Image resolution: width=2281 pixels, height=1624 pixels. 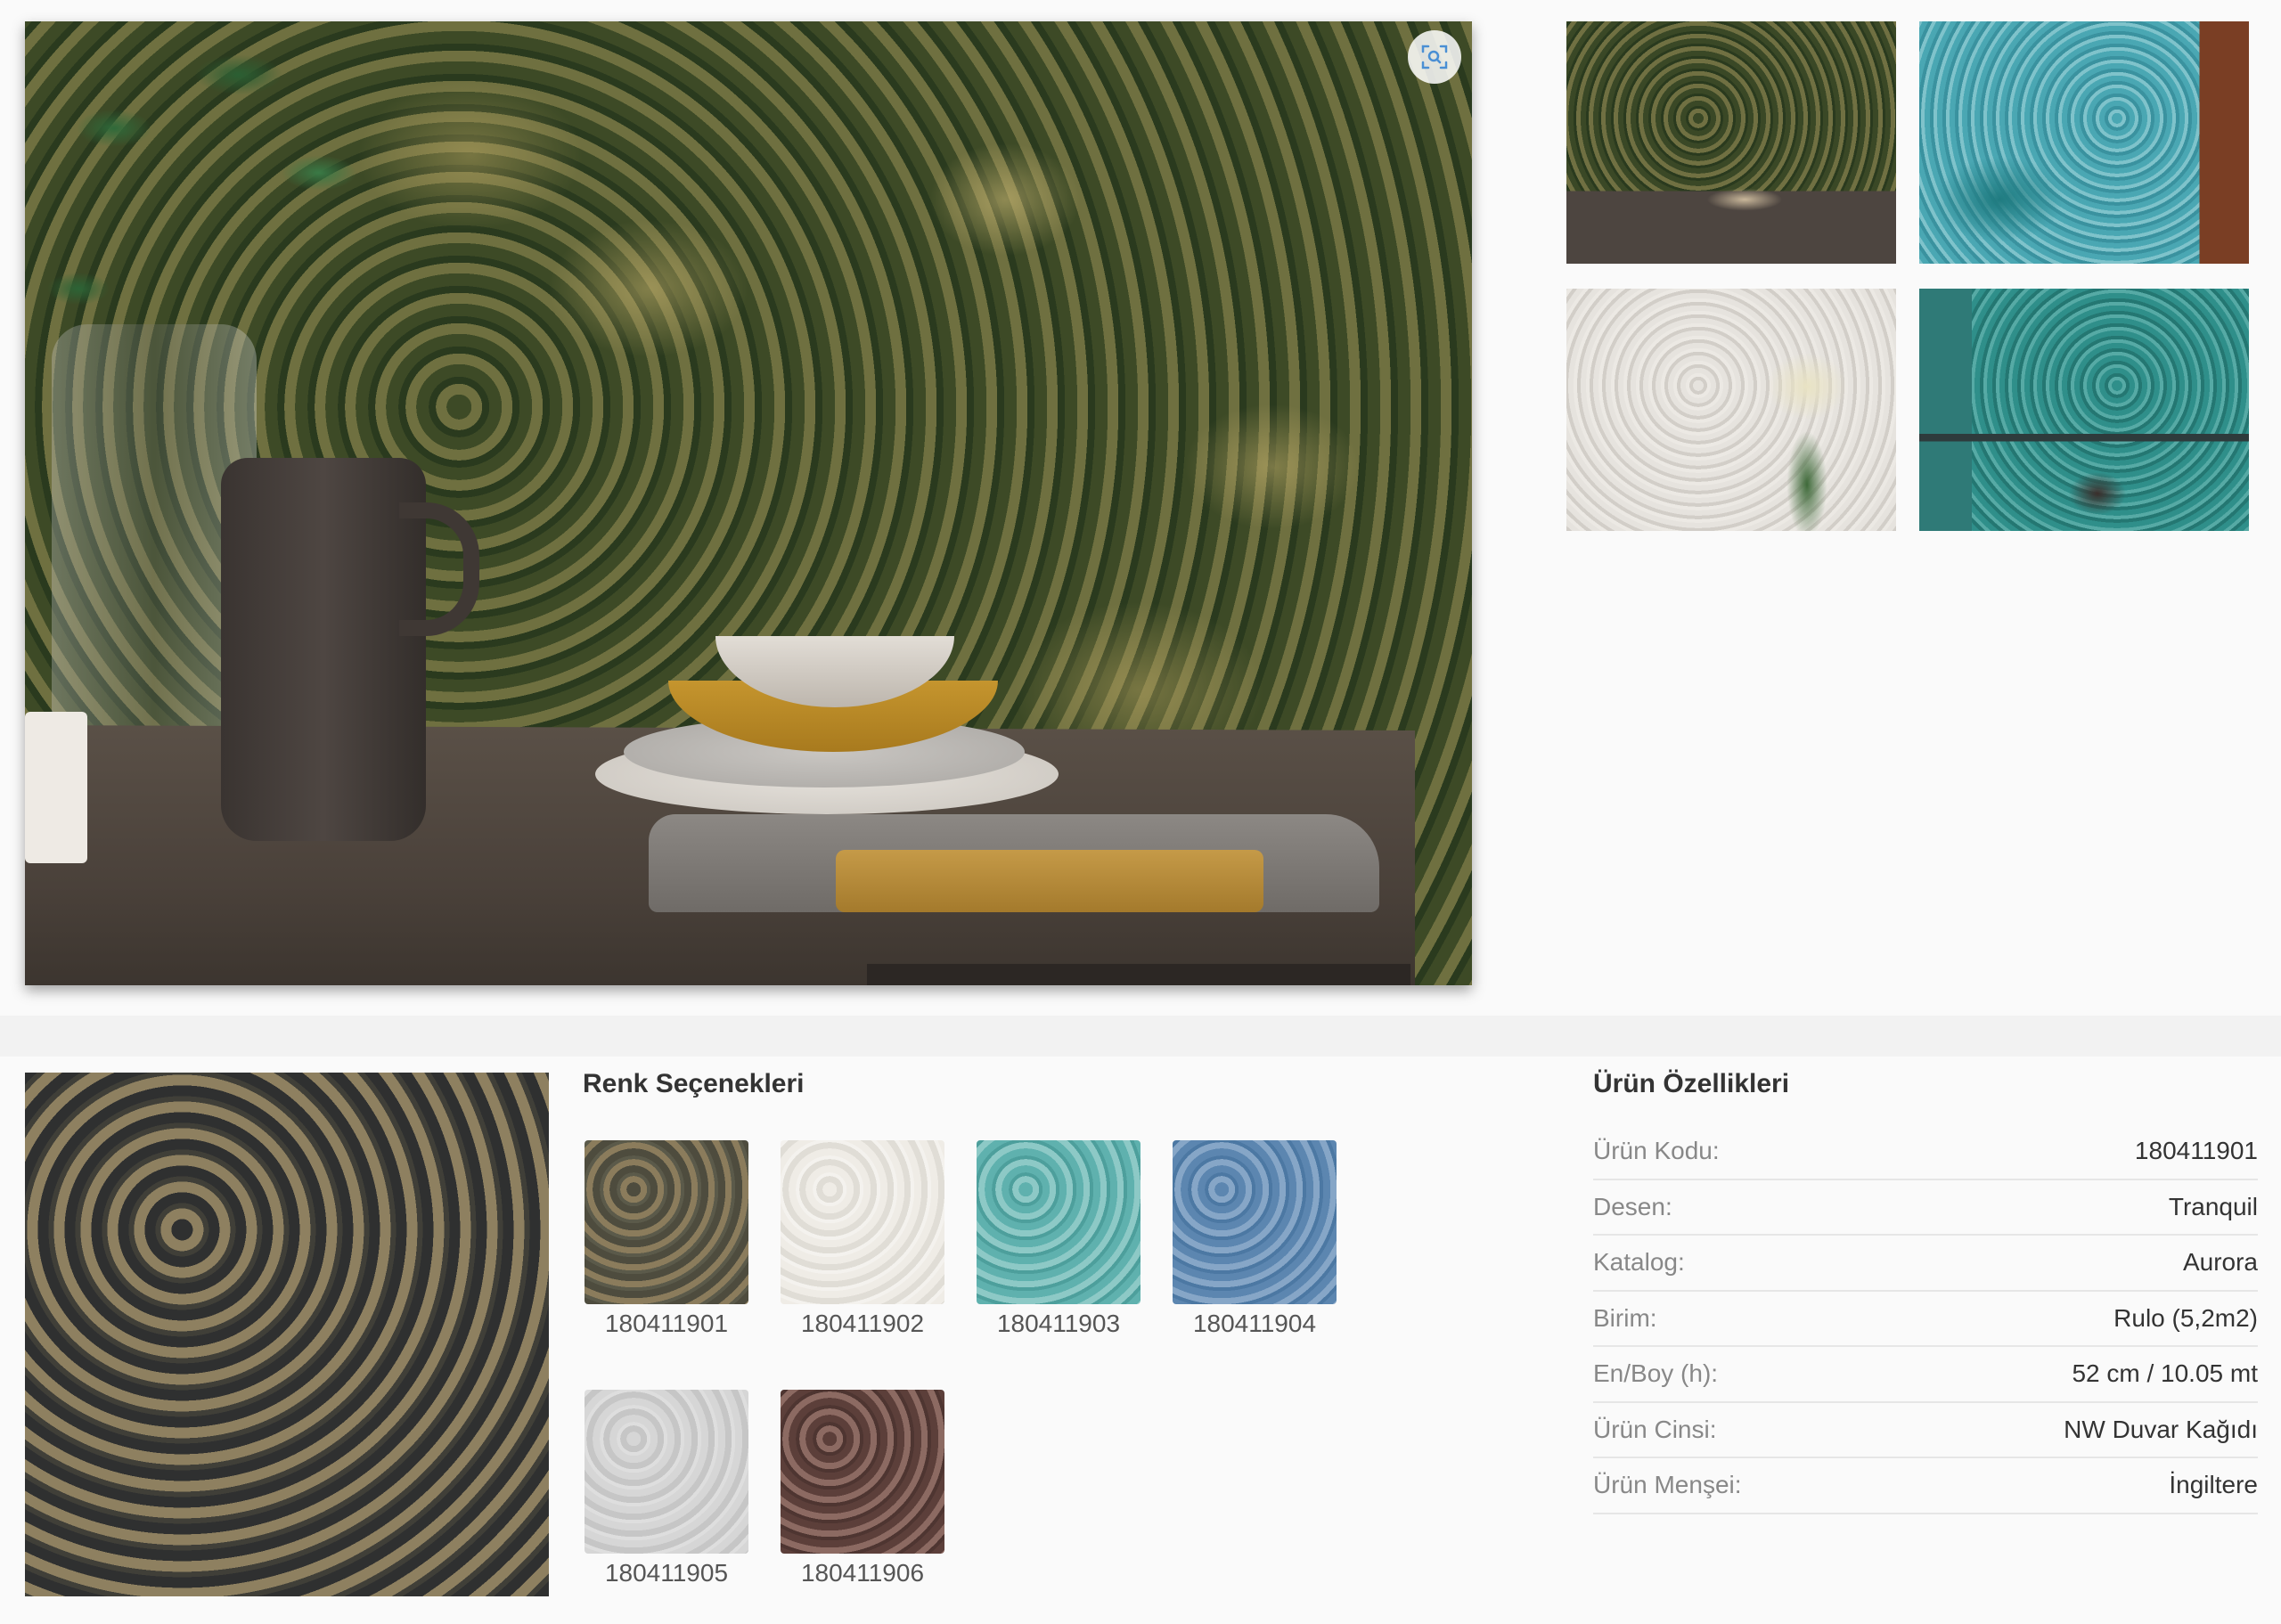 I want to click on spec-label: Ürün Kodu:, so click(x=1656, y=1151).